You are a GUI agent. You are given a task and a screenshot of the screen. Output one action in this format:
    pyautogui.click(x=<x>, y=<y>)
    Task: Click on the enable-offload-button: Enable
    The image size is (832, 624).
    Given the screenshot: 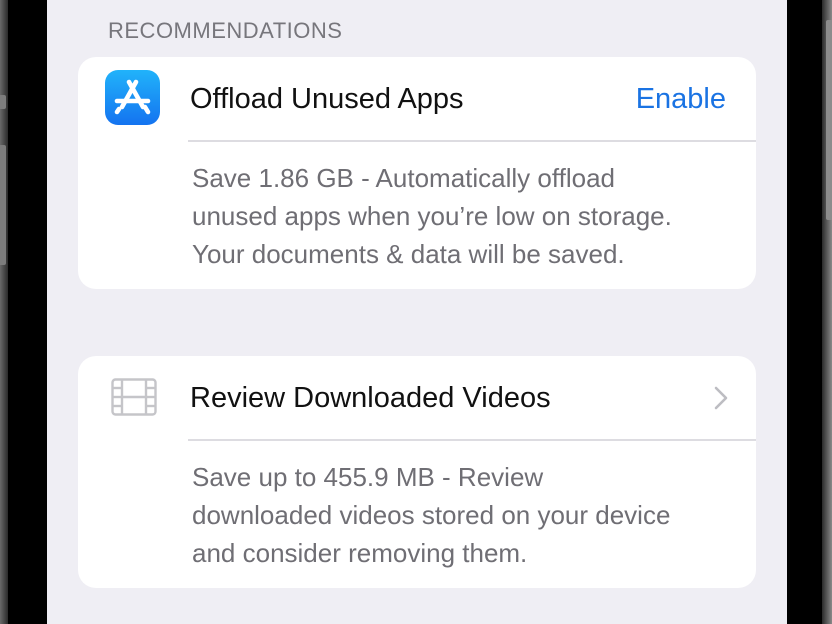 What is the action you would take?
    pyautogui.click(x=681, y=99)
    